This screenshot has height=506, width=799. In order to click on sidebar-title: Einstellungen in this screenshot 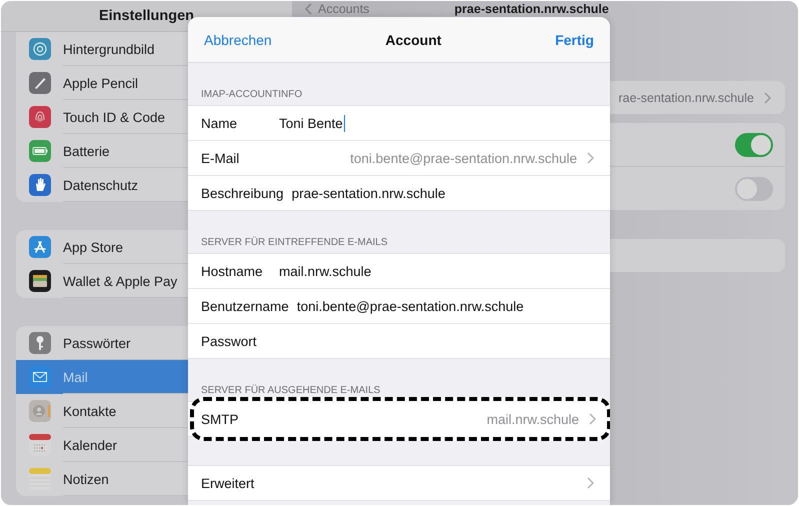, I will do `click(146, 16)`.